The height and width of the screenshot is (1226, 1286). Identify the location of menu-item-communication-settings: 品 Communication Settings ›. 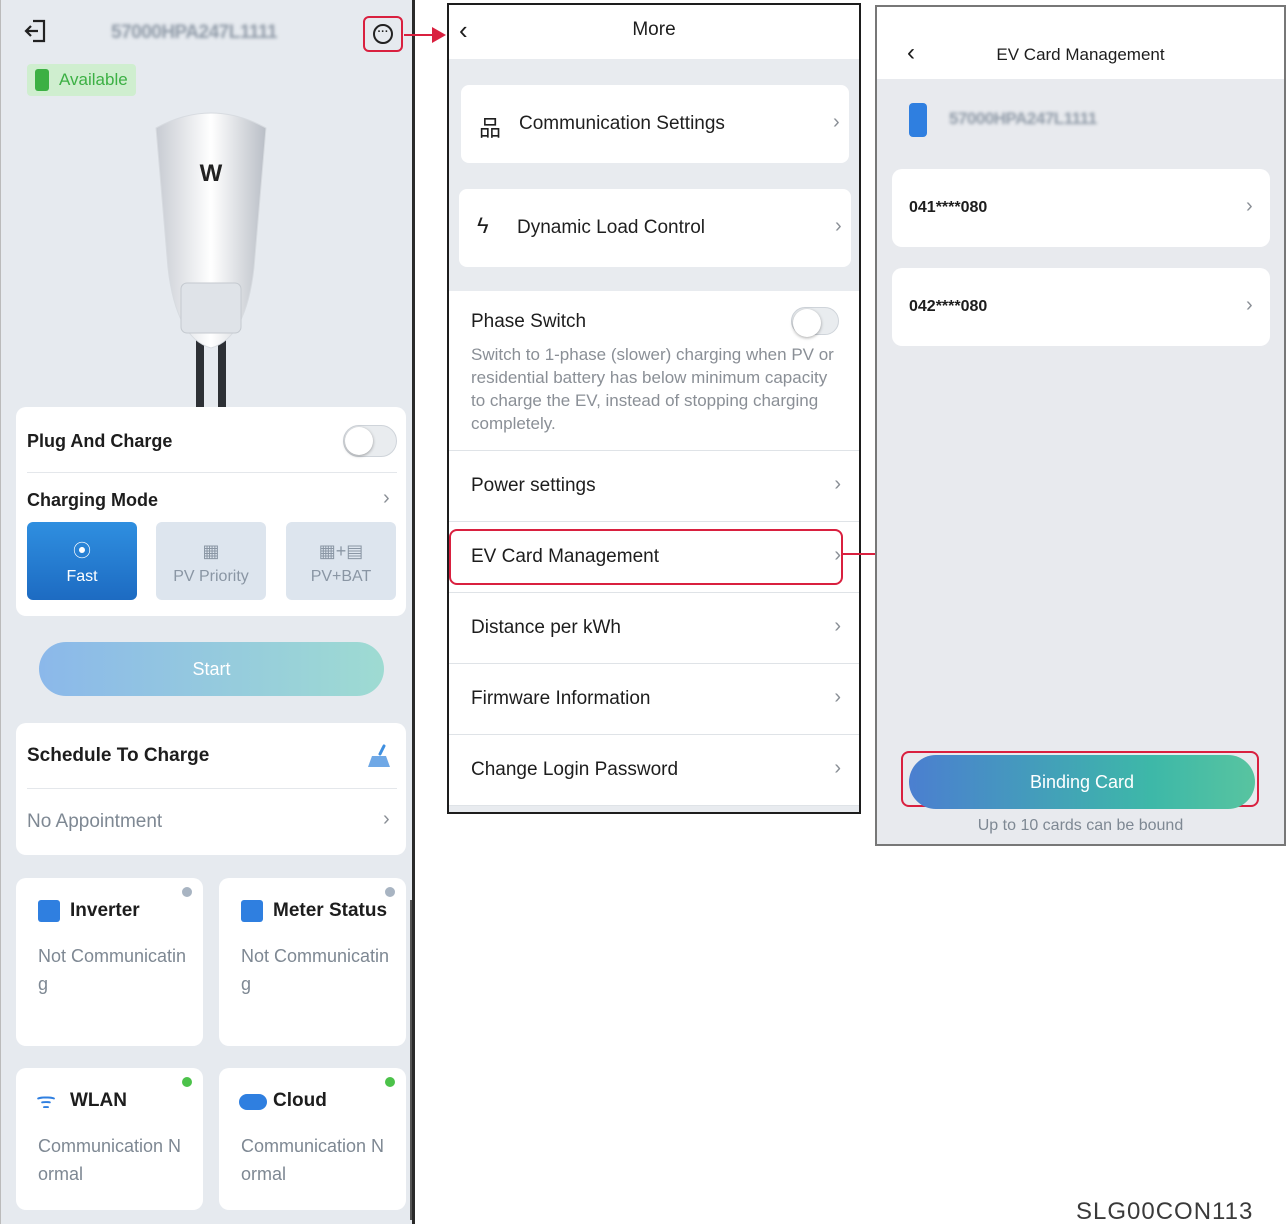
(655, 124).